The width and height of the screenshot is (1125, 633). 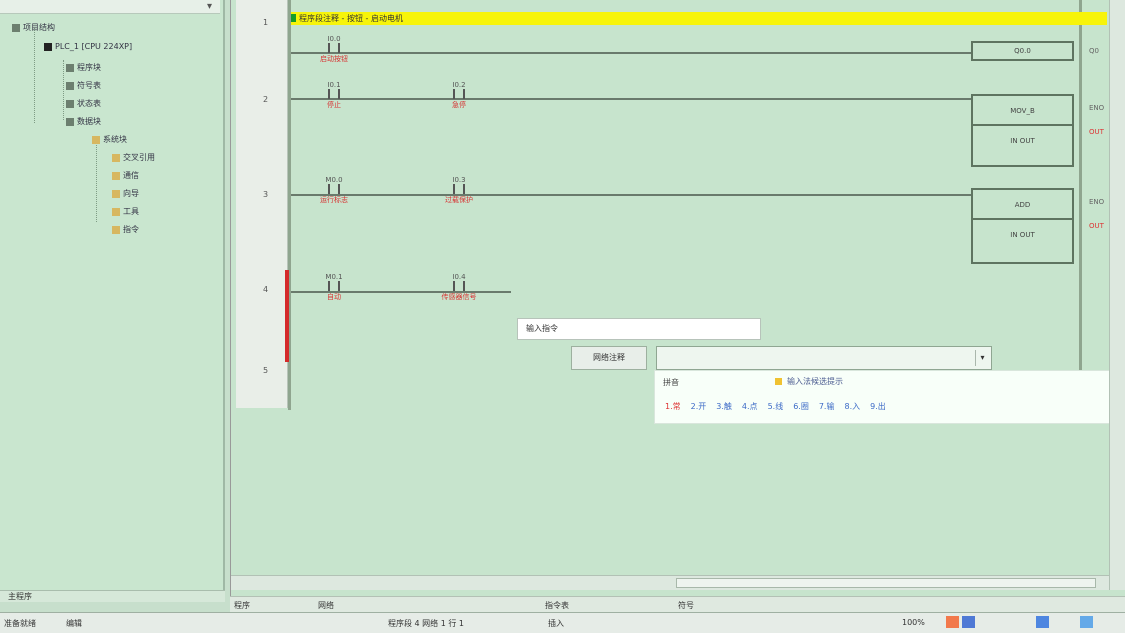 What do you see at coordinates (673, 406) in the screenshot?
I see `ime-candidate: 1.常` at bounding box center [673, 406].